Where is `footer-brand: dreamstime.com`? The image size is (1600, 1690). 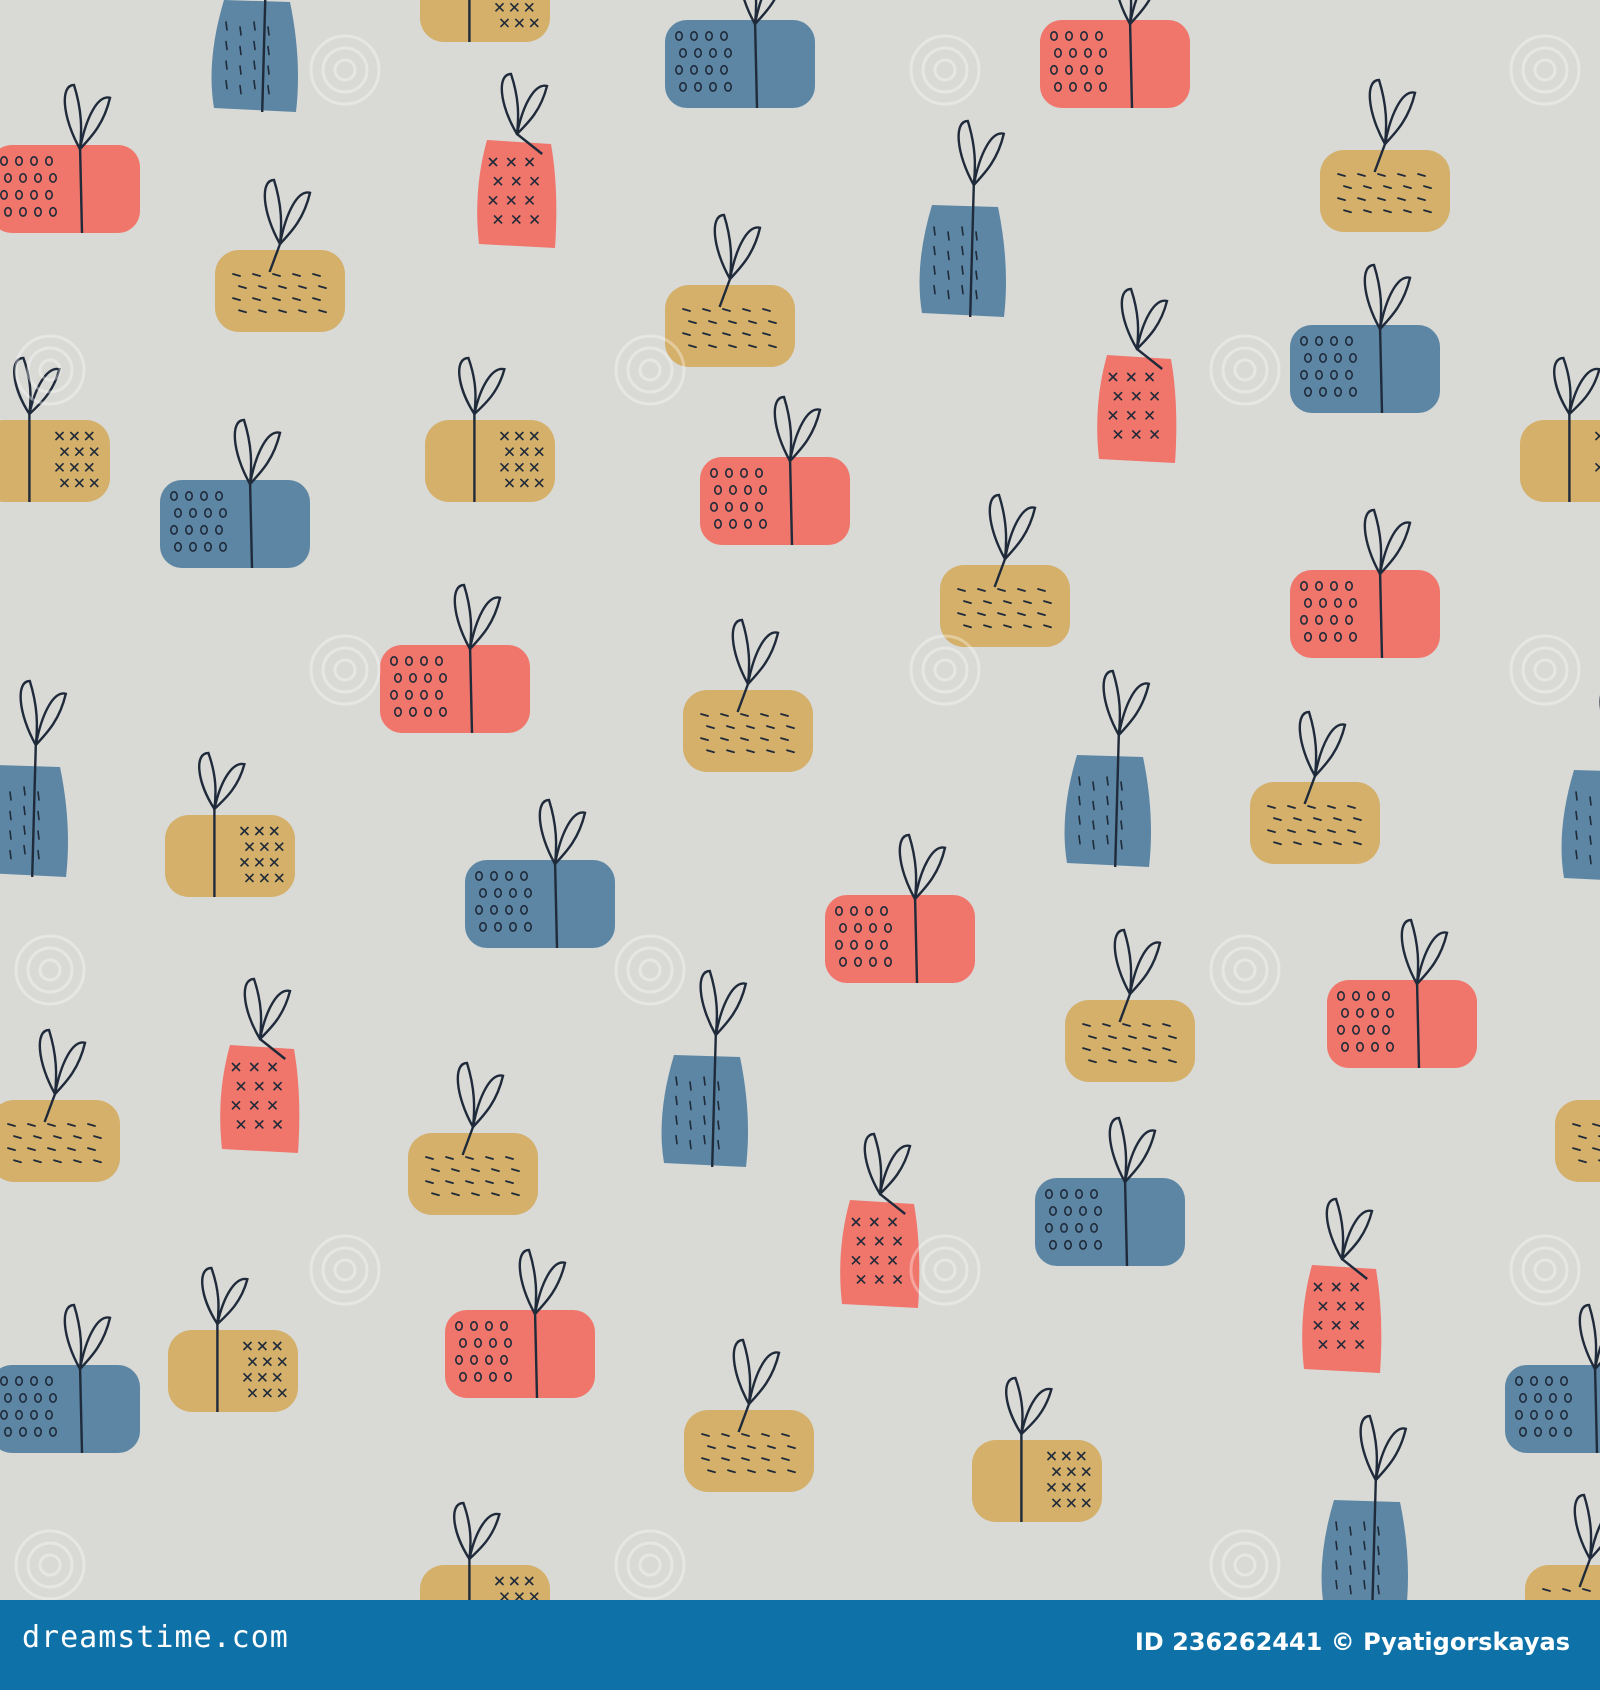 footer-brand: dreamstime.com is located at coordinates (155, 1637).